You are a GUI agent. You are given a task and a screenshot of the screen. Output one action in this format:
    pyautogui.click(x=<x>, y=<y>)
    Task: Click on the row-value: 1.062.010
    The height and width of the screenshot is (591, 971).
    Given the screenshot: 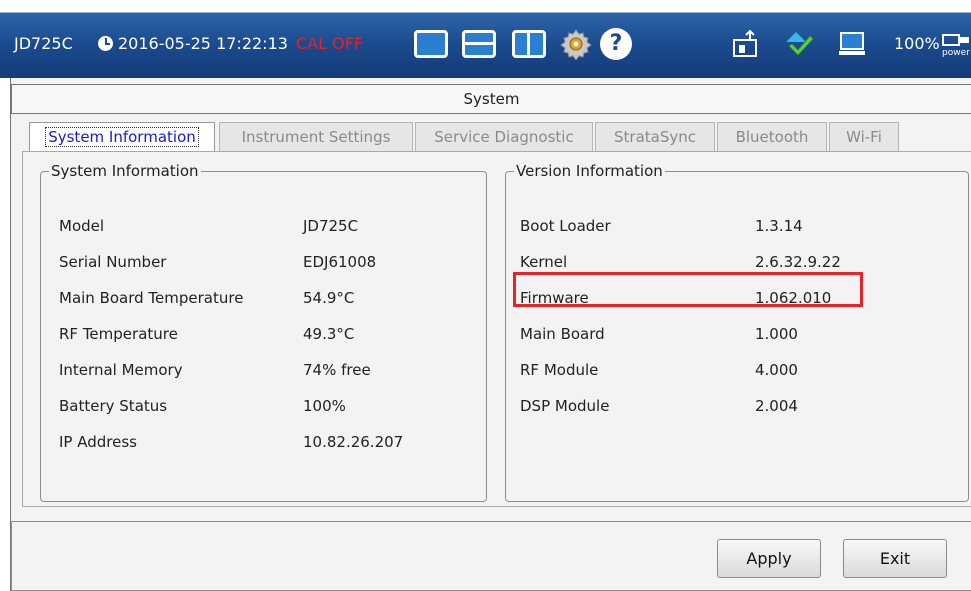 What is the action you would take?
    pyautogui.click(x=793, y=298)
    